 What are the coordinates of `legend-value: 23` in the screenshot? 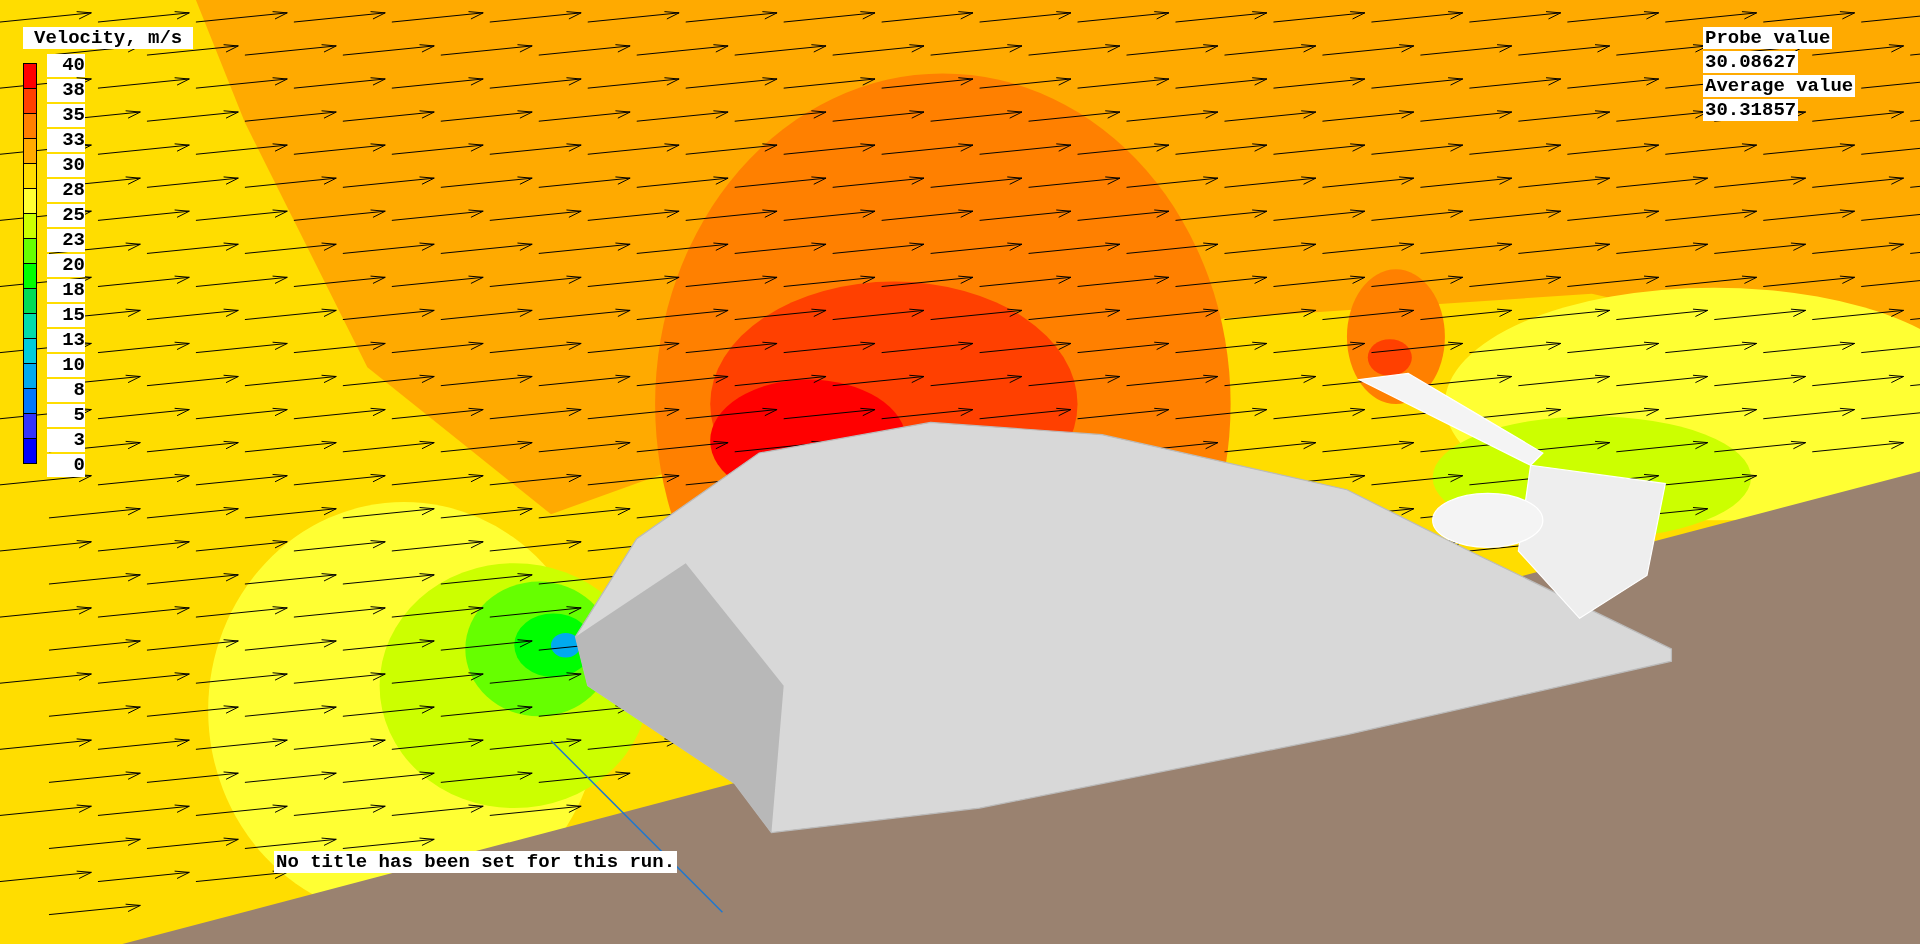 It's located at (66, 240).